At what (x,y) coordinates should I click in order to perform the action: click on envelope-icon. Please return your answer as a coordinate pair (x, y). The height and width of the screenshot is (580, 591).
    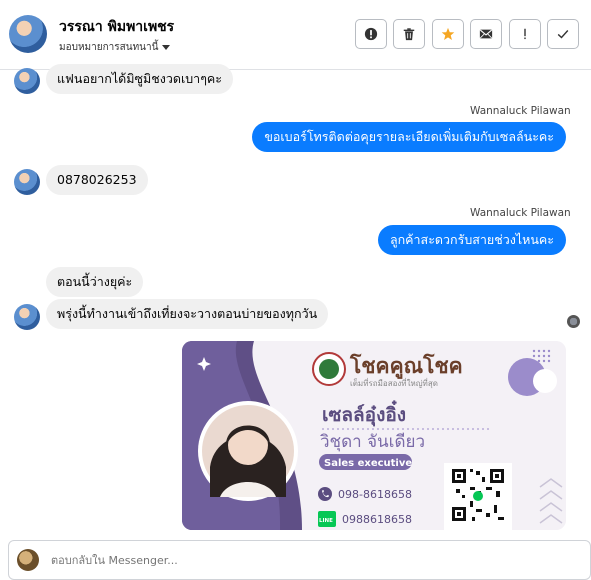
    Looking at the image, I should click on (486, 34).